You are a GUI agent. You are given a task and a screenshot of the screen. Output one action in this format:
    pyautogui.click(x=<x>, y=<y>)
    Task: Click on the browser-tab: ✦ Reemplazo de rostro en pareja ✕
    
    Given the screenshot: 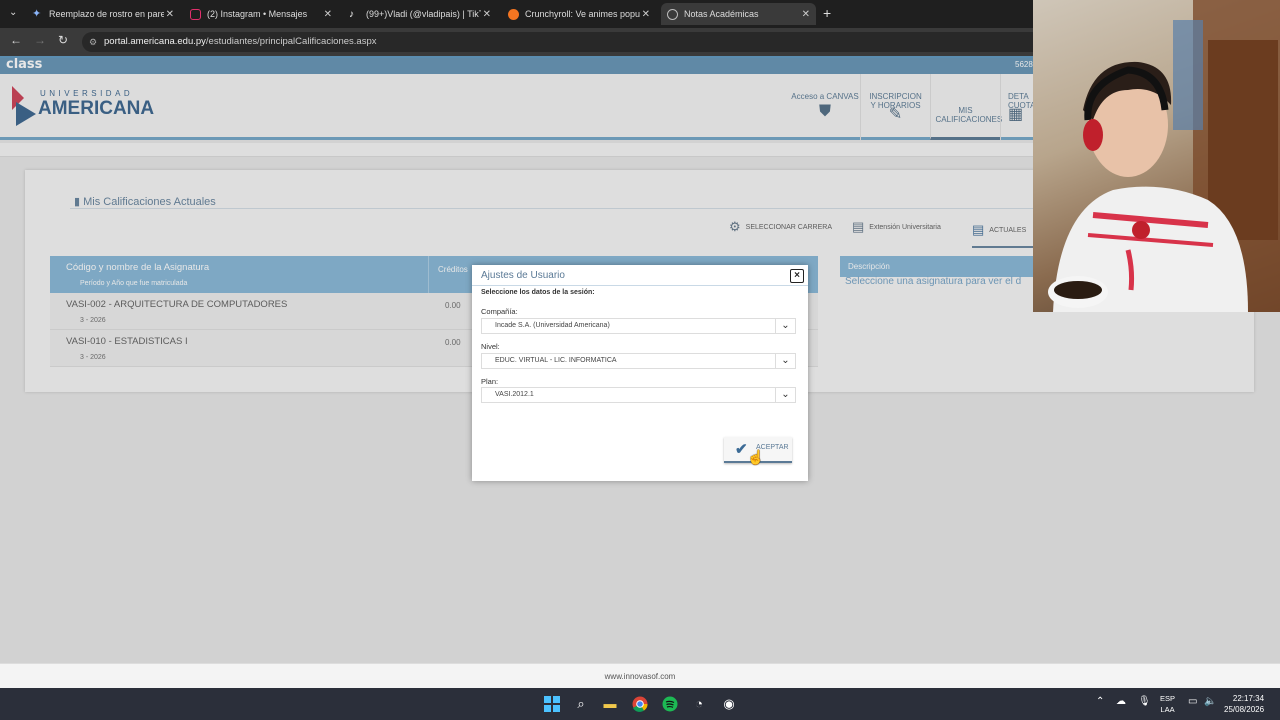 What is the action you would take?
    pyautogui.click(x=103, y=14)
    